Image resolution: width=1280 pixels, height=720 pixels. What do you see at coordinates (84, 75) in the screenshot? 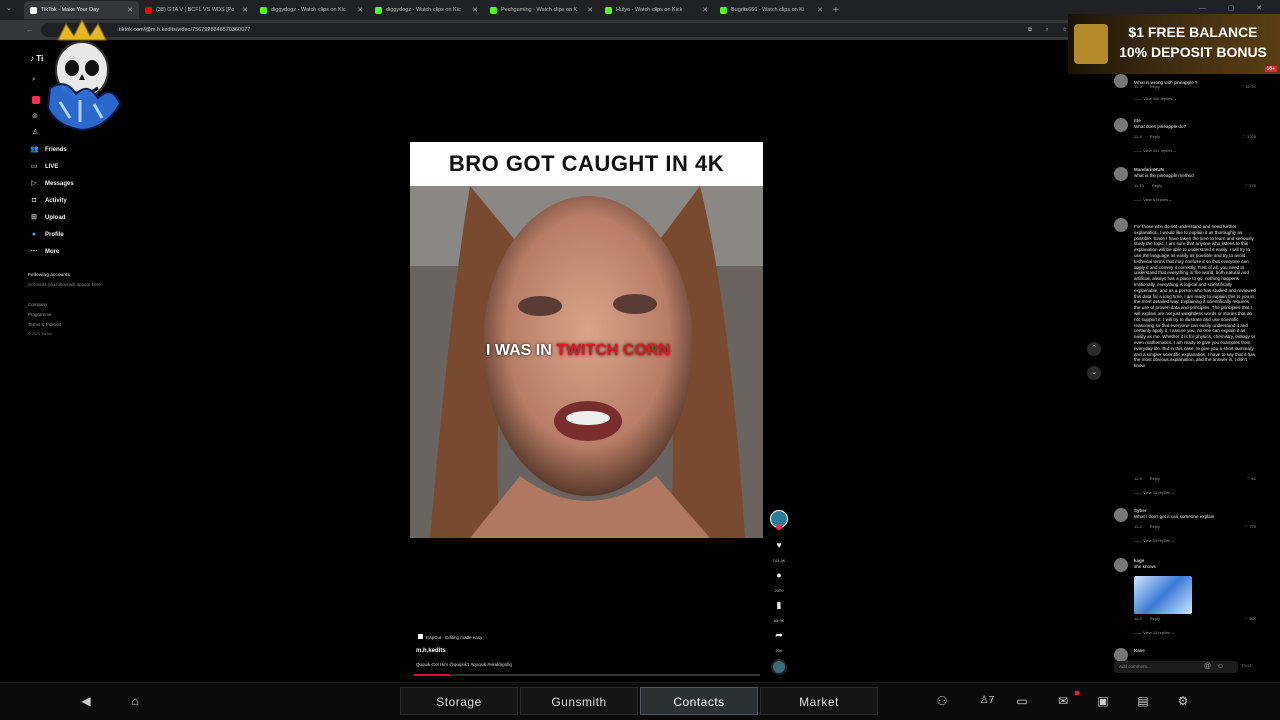
I see `streamer-skull-logo` at bounding box center [84, 75].